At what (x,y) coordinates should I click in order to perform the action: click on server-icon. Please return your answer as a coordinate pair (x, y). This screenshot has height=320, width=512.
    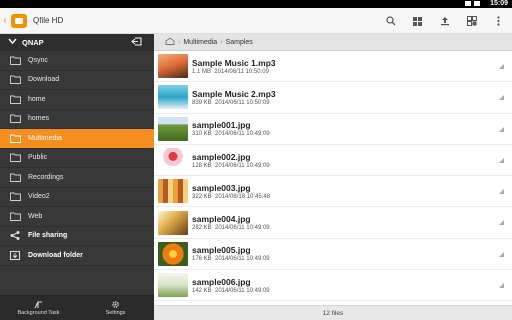
    Looking at the image, I should click on (12, 42).